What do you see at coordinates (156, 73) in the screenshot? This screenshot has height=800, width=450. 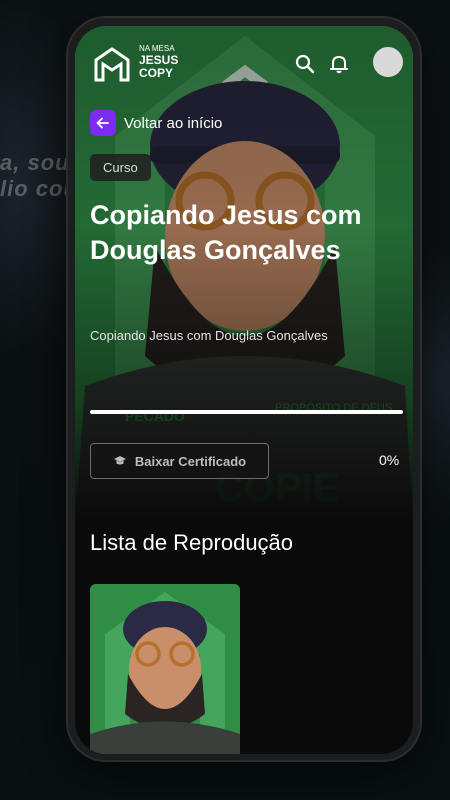 I see `logo-line: COPY` at bounding box center [156, 73].